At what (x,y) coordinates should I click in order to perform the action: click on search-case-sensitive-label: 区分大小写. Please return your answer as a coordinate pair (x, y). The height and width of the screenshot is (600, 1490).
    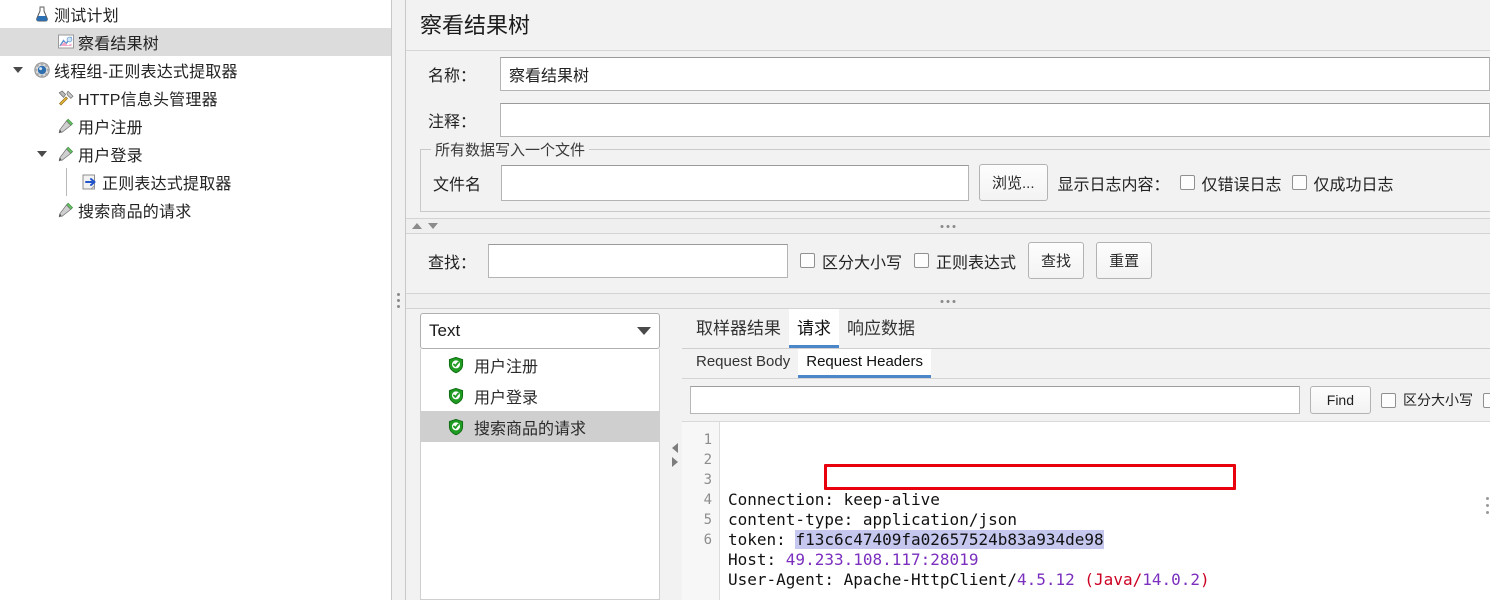
    Looking at the image, I should click on (862, 263).